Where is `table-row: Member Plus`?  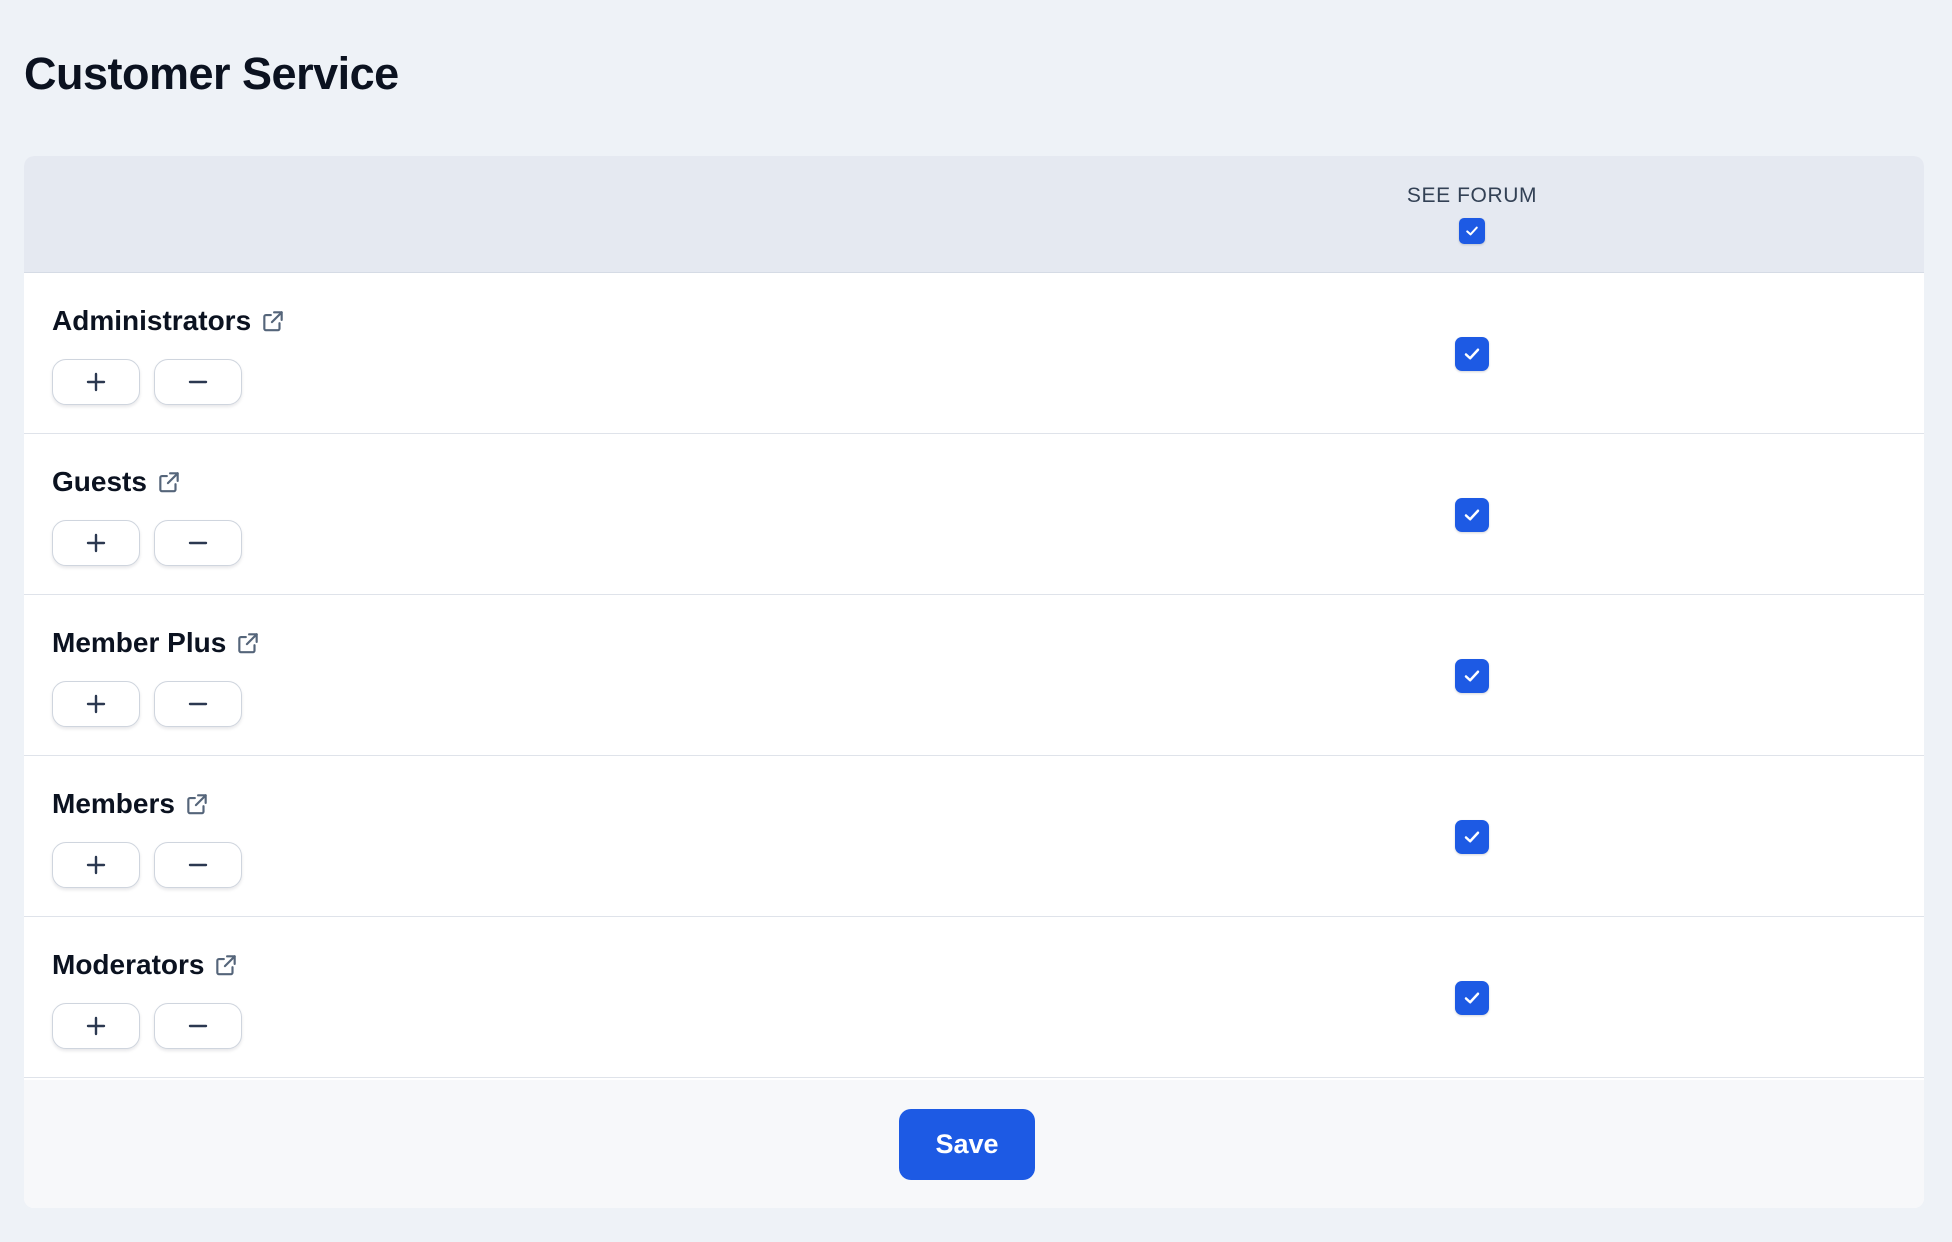 table-row: Member Plus is located at coordinates (974, 675).